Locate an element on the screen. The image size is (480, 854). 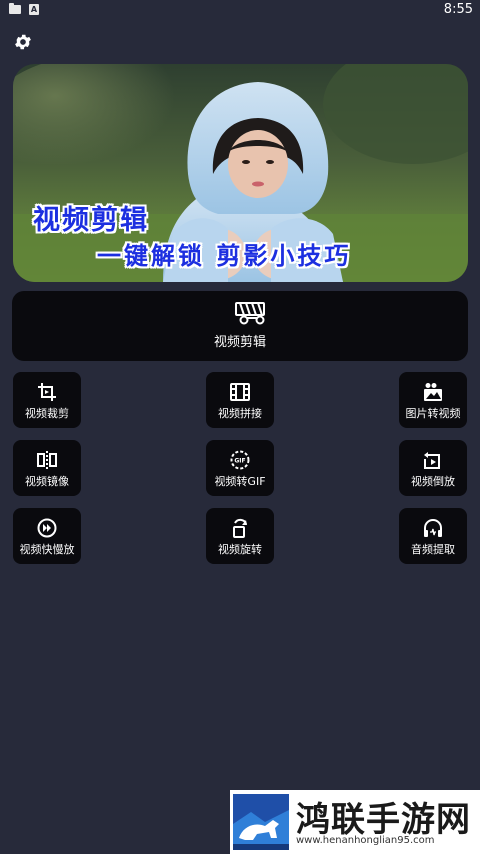
tool-video-crop: 视频裁剪 is located at coordinates (47, 400).